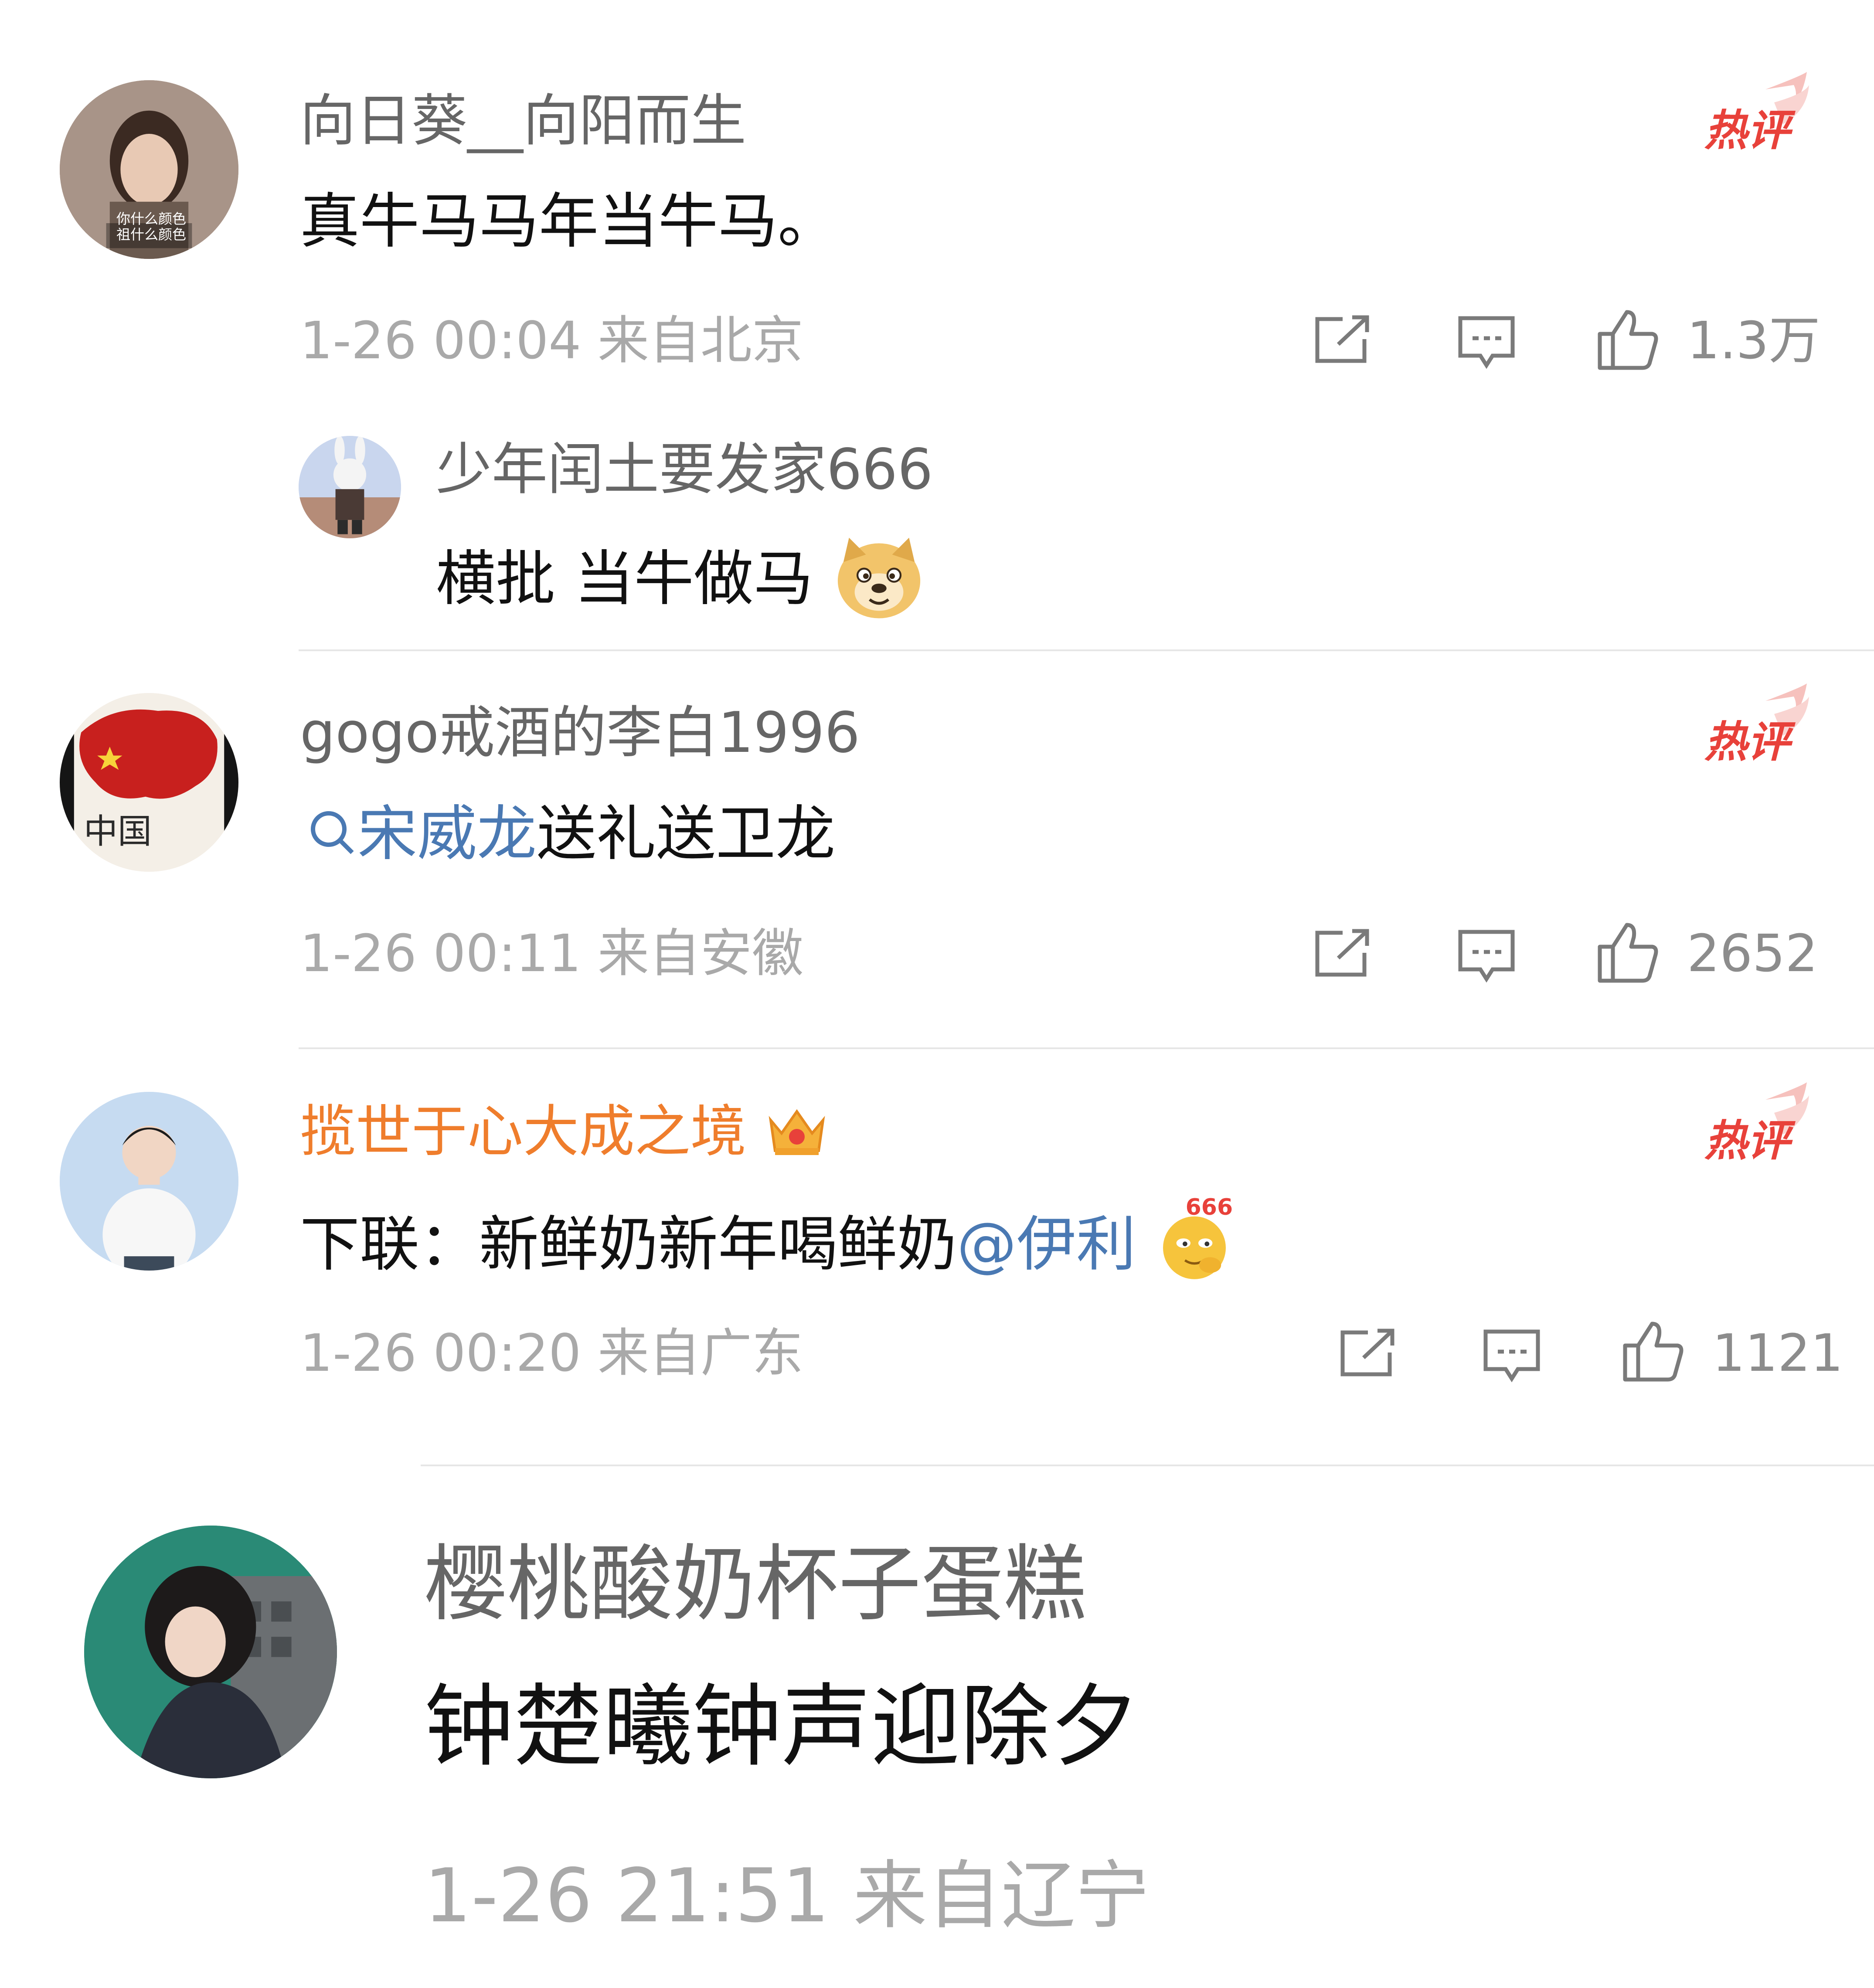 This screenshot has height=1988, width=1874. Describe the element at coordinates (149, 170) in the screenshot. I see `avatar: 你什么颜色 祖什么颜色` at that location.